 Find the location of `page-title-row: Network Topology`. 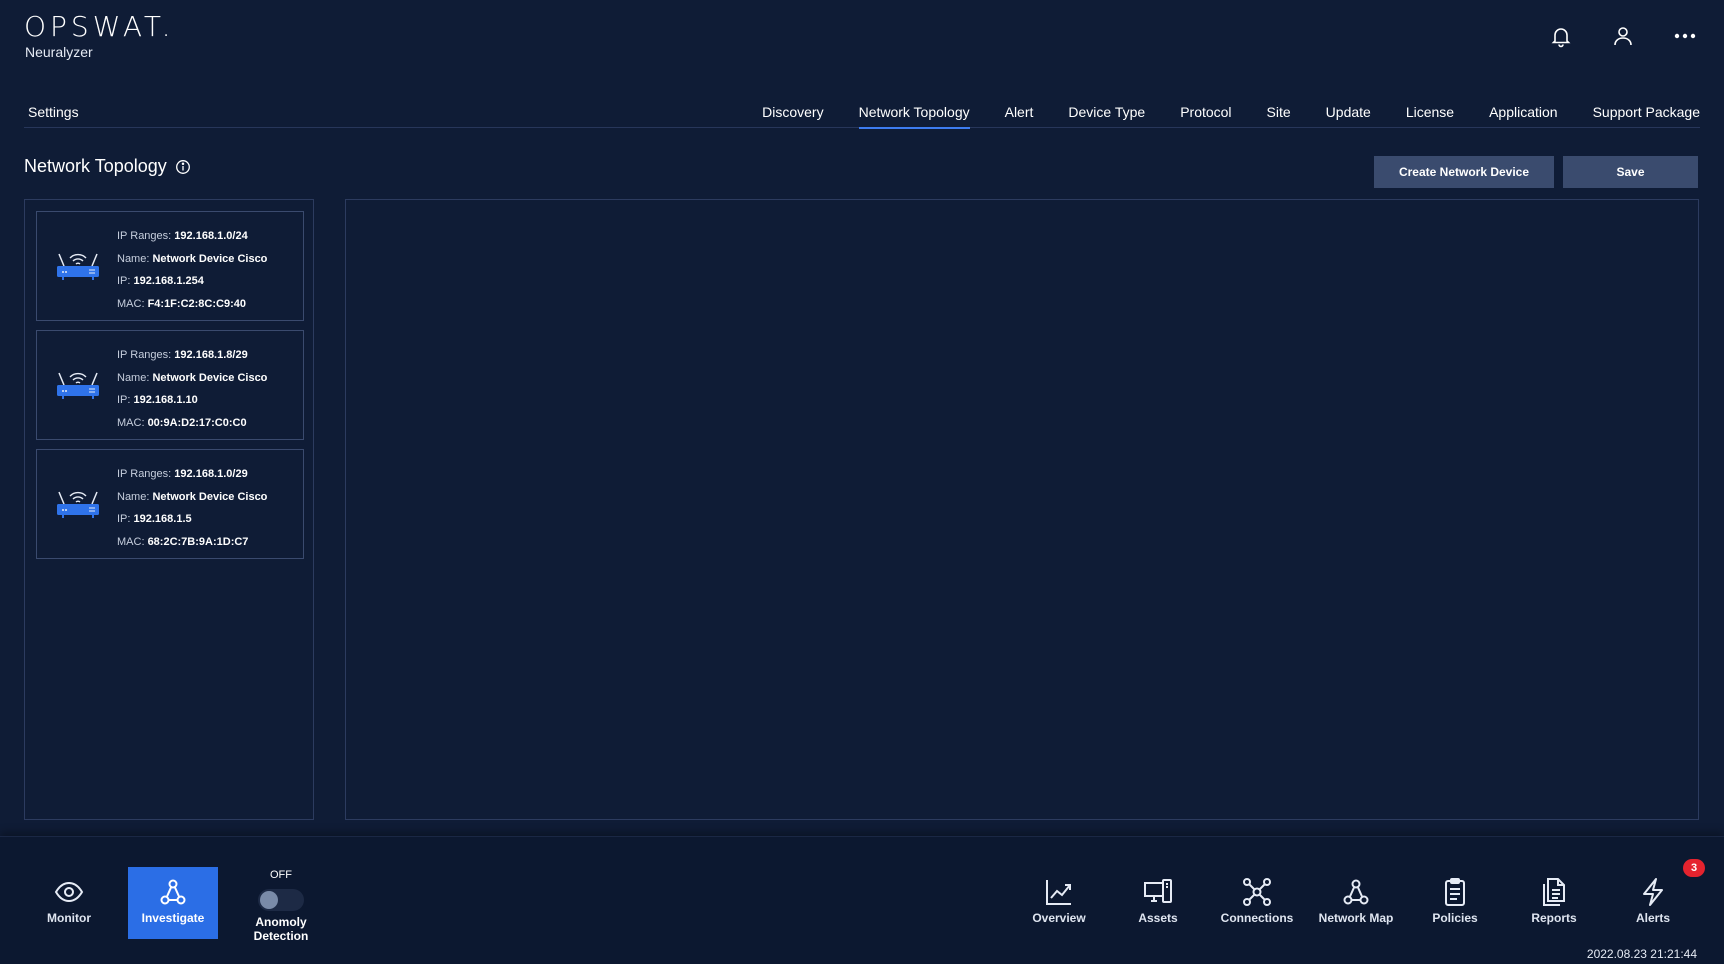

page-title-row: Network Topology is located at coordinates (107, 172).